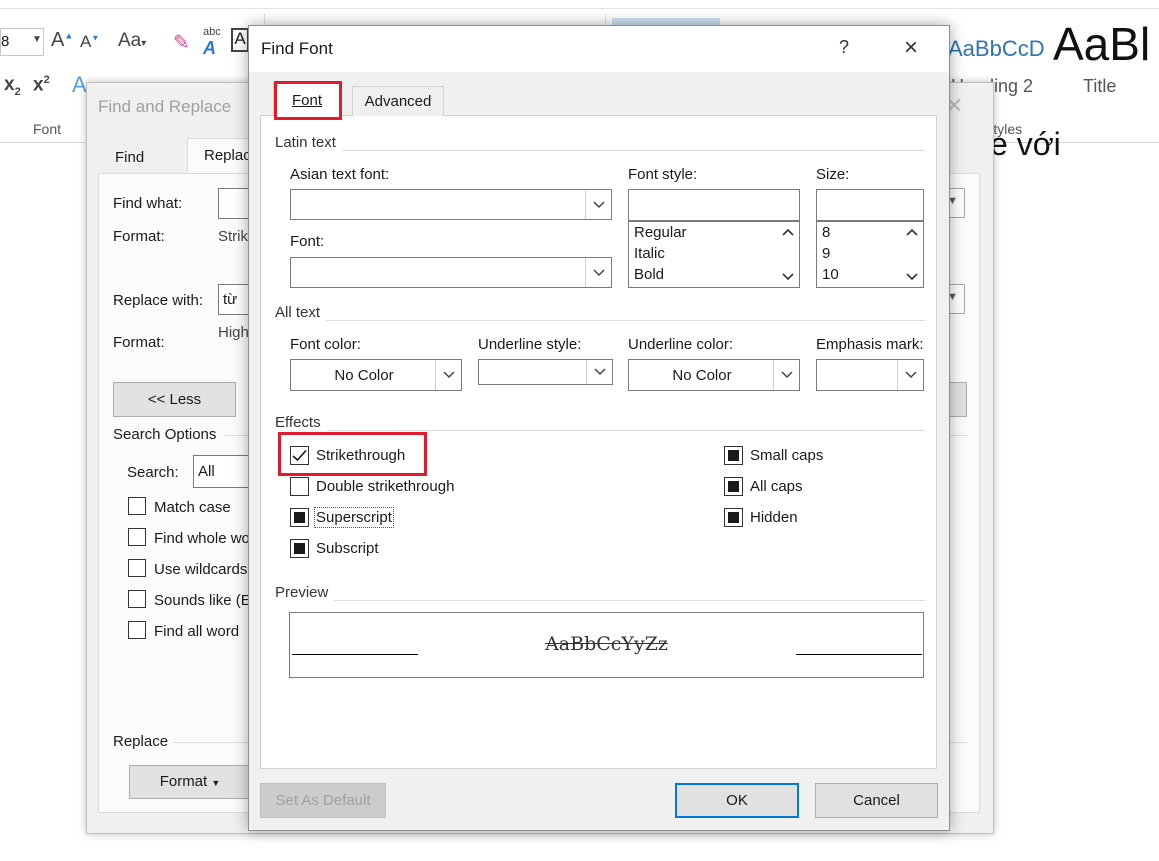 This screenshot has width=1159, height=861. I want to click on tab-advanced: Advanced, so click(398, 101).